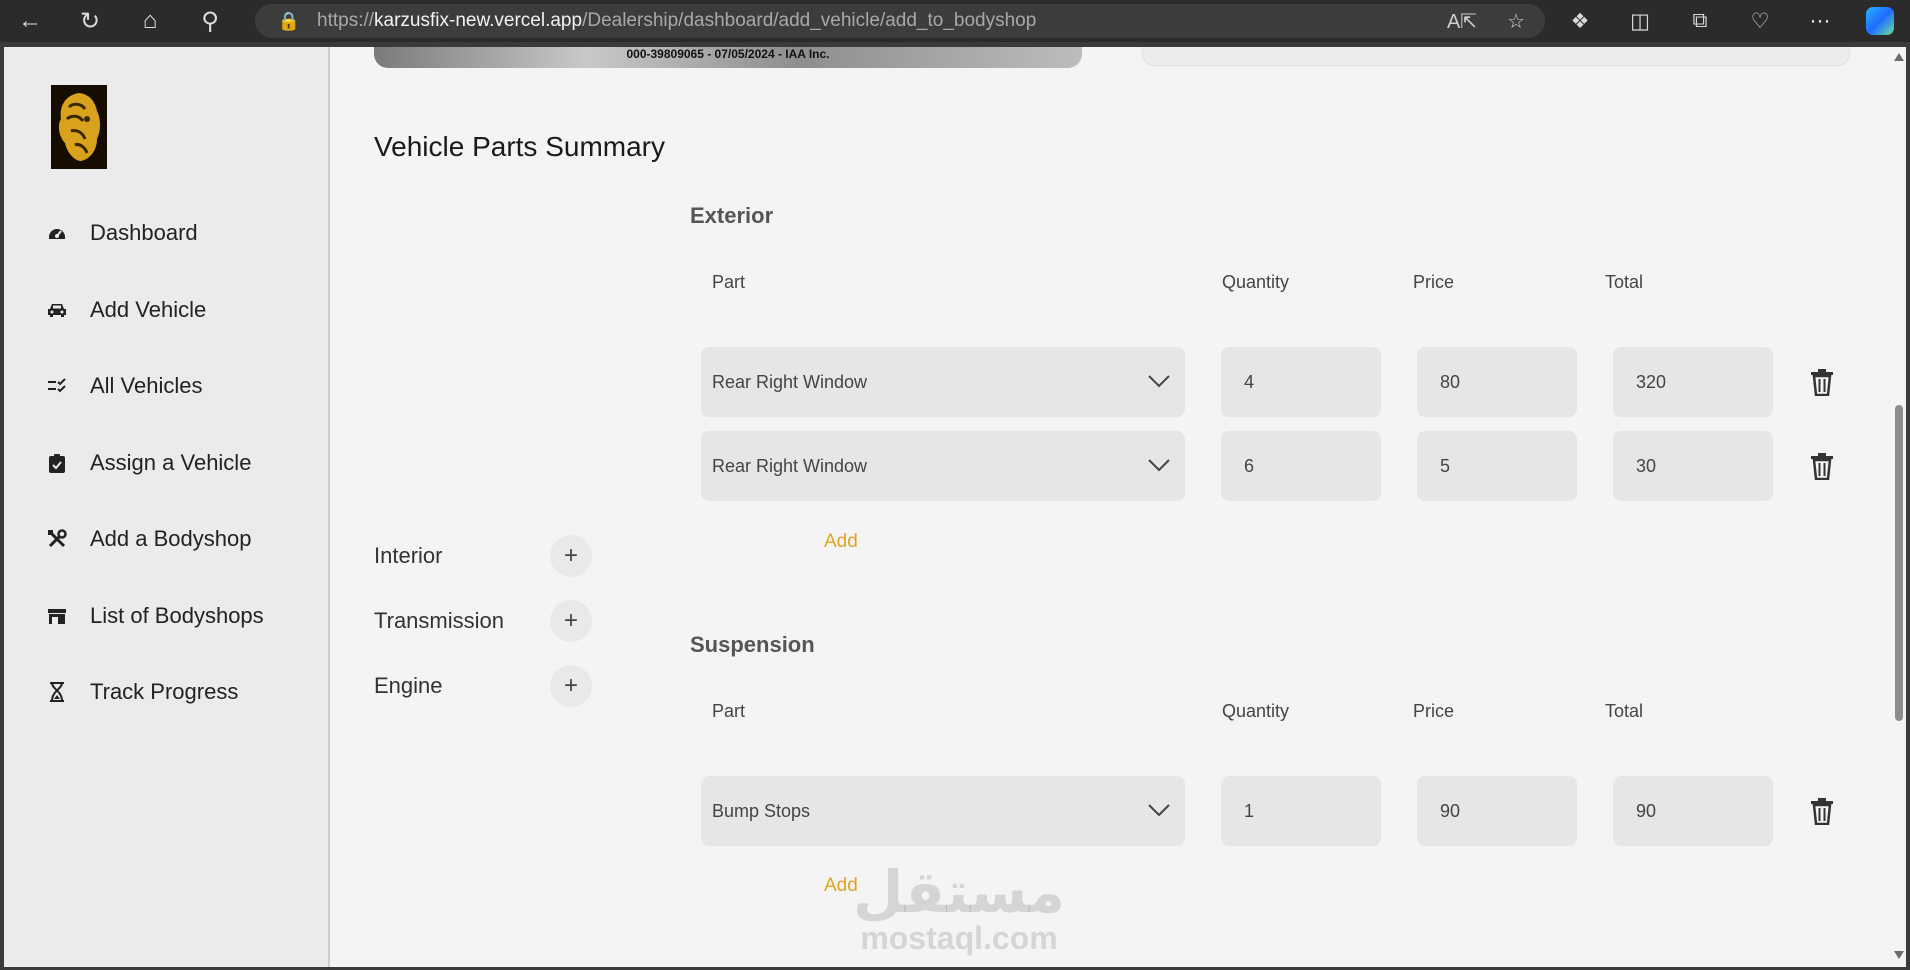 The width and height of the screenshot is (1910, 970). Describe the element at coordinates (1249, 810) in the screenshot. I see `quantity-value: 1` at that location.